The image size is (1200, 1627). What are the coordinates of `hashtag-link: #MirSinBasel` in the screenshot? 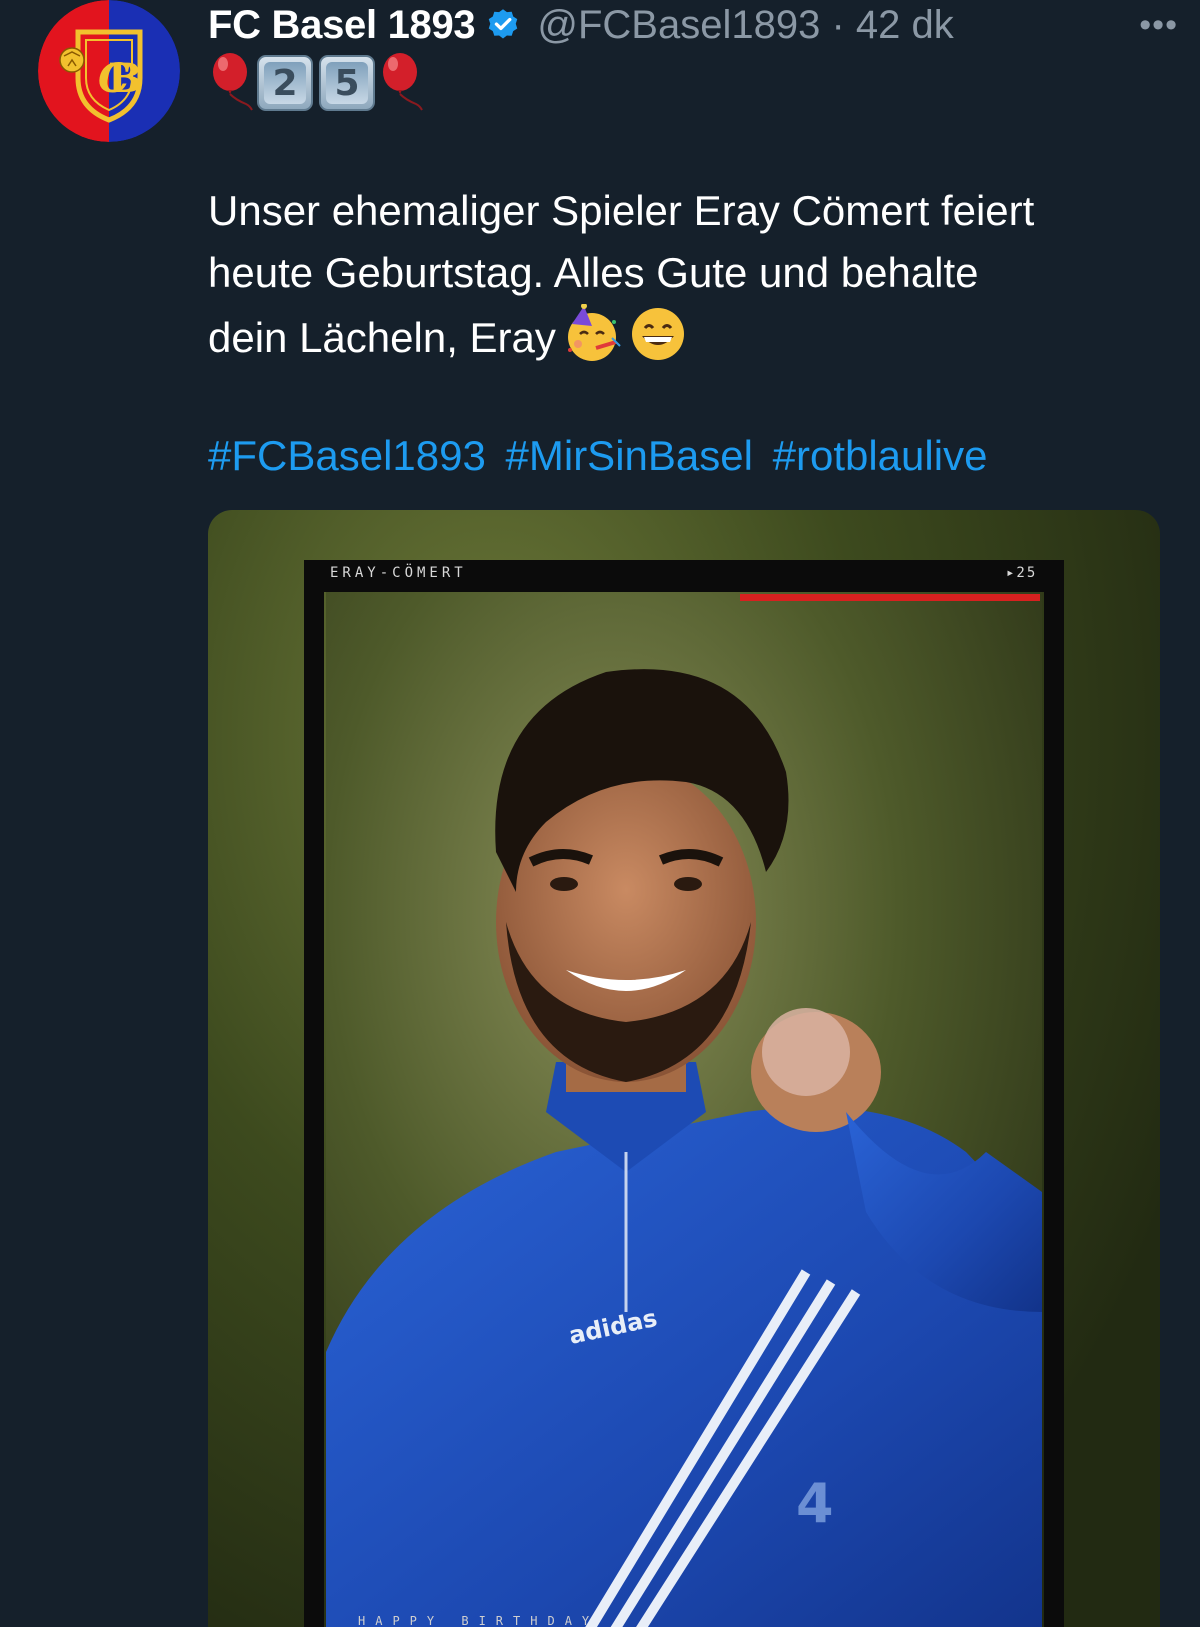 It's located at (629, 455).